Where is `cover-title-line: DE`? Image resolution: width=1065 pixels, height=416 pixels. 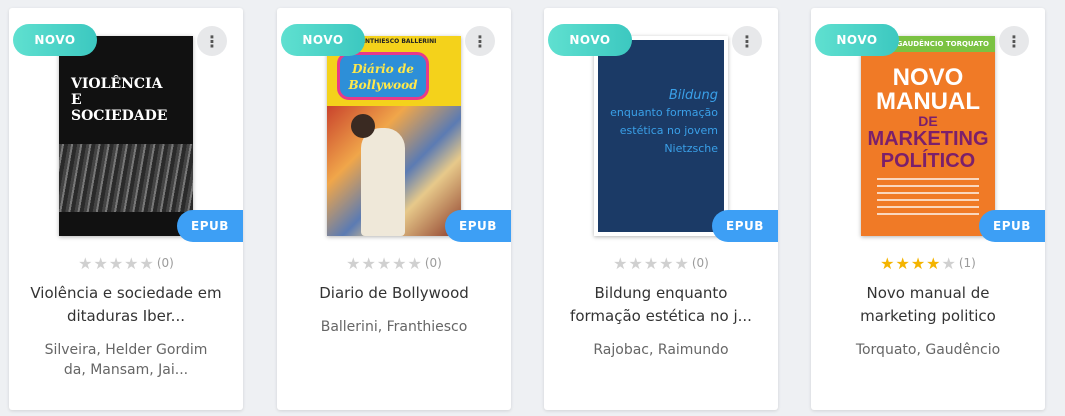
cover-title-line: DE is located at coordinates (928, 121).